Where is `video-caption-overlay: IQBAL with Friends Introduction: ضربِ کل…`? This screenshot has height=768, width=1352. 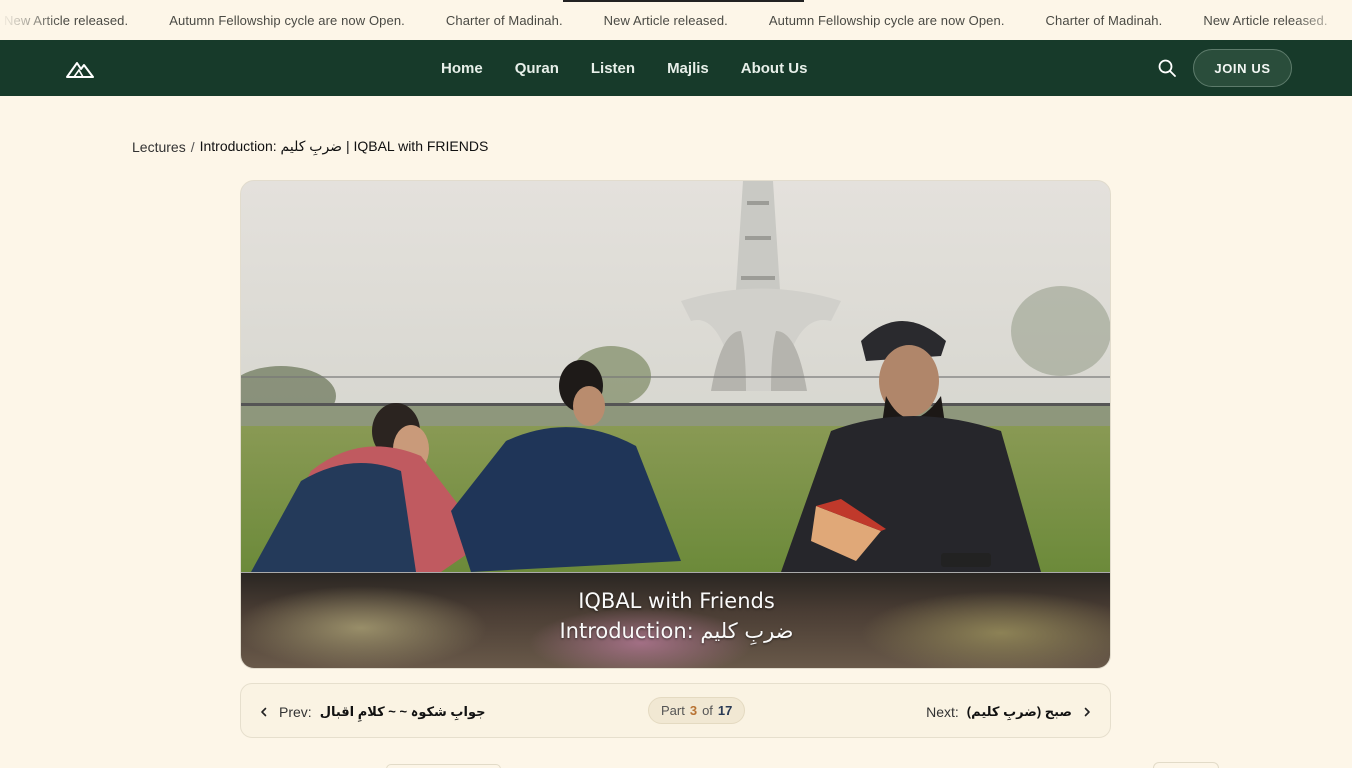
video-caption-overlay: IQBAL with Friends Introduction: ضربِ کل… is located at coordinates (675, 620).